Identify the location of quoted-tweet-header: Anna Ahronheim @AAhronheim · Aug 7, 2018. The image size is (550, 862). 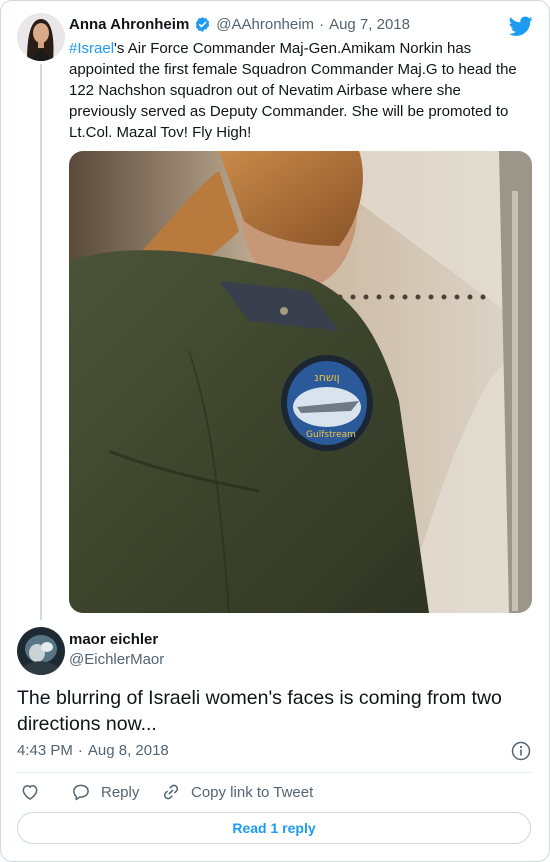
(239, 24).